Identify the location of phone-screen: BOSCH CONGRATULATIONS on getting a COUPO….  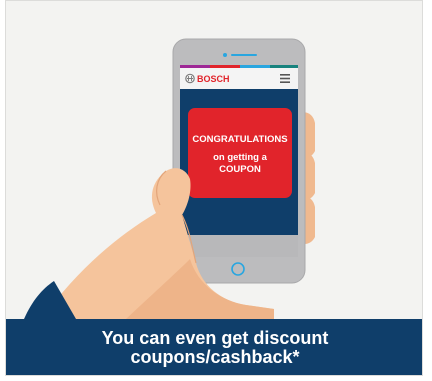
(239, 161).